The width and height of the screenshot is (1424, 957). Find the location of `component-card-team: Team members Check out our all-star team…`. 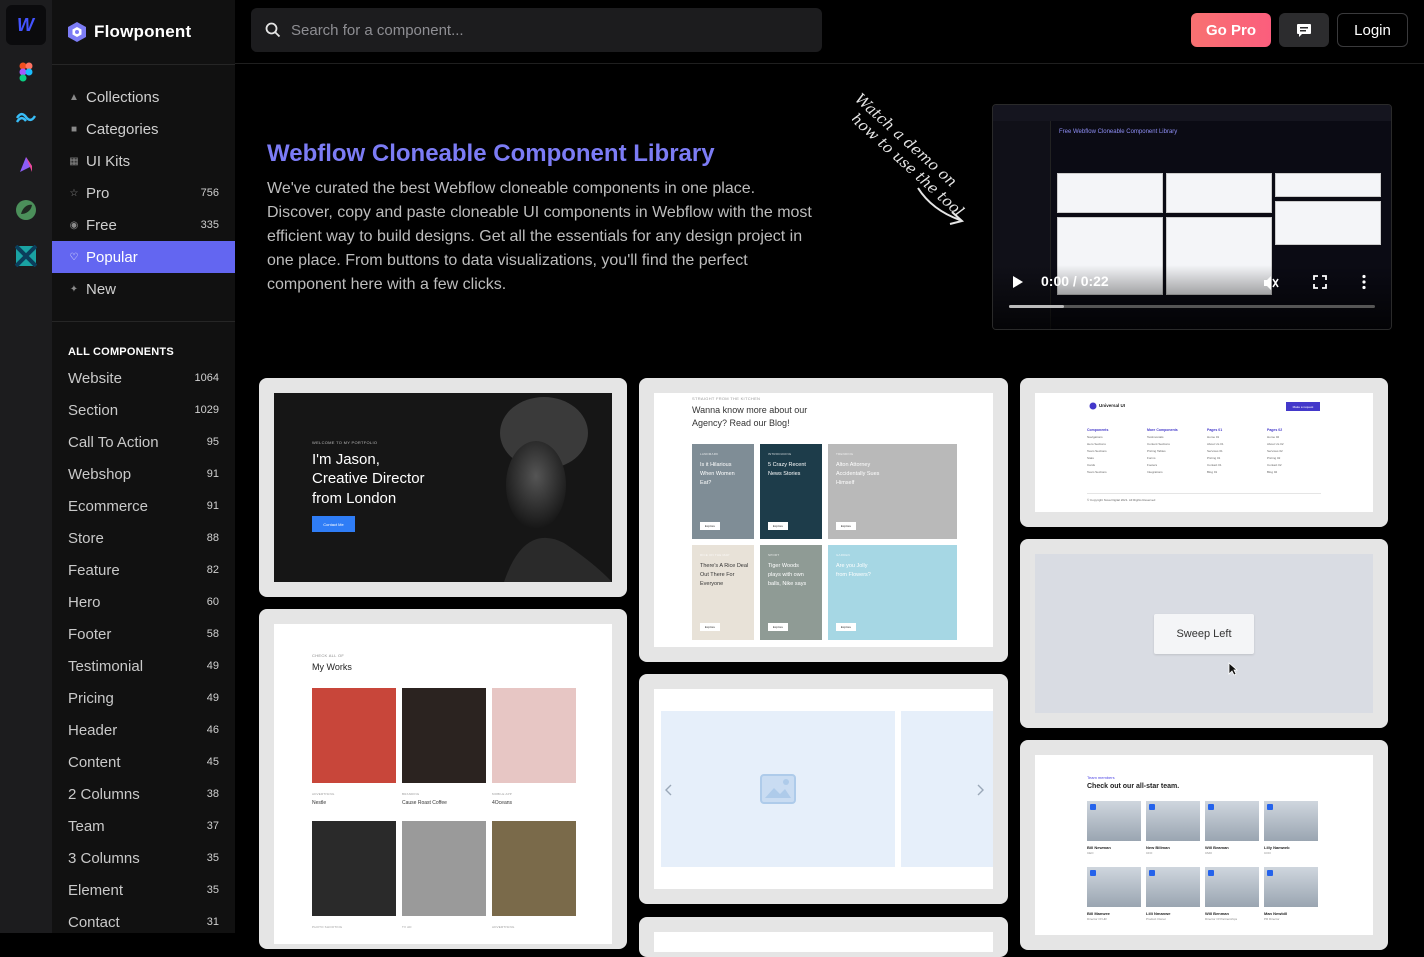

component-card-team: Team members Check out our all-star team… is located at coordinates (1204, 845).